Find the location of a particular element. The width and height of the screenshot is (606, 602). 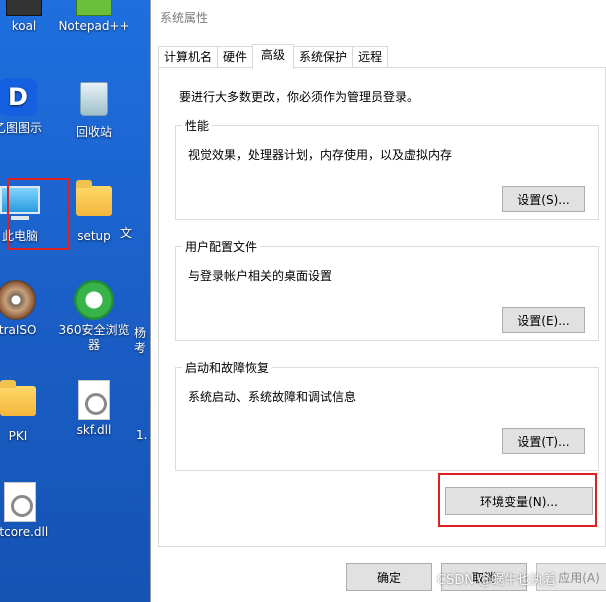

desktop-icon-notepad: Notepad++ is located at coordinates (94, 17).